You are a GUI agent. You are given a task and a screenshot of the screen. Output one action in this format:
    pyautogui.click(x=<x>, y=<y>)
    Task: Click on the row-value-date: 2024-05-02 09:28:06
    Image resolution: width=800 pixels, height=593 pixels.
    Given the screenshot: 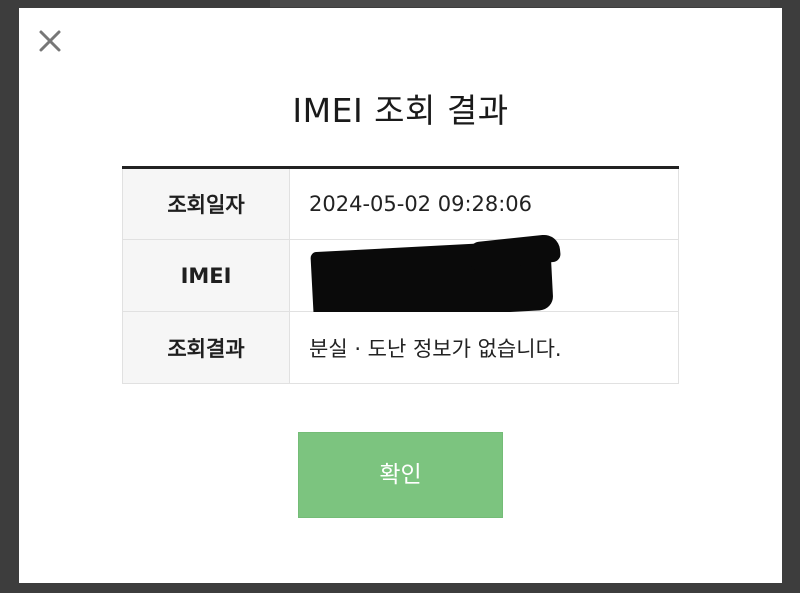 What is the action you would take?
    pyautogui.click(x=484, y=203)
    